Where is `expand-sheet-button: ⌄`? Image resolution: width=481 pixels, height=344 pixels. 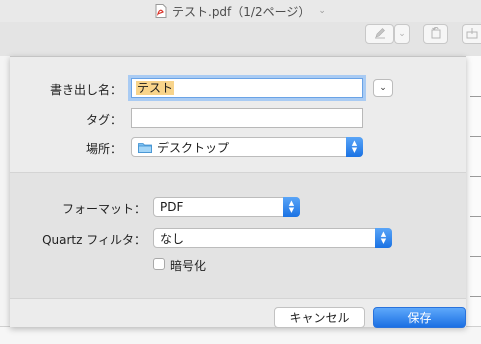 expand-sheet-button: ⌄ is located at coordinates (383, 88).